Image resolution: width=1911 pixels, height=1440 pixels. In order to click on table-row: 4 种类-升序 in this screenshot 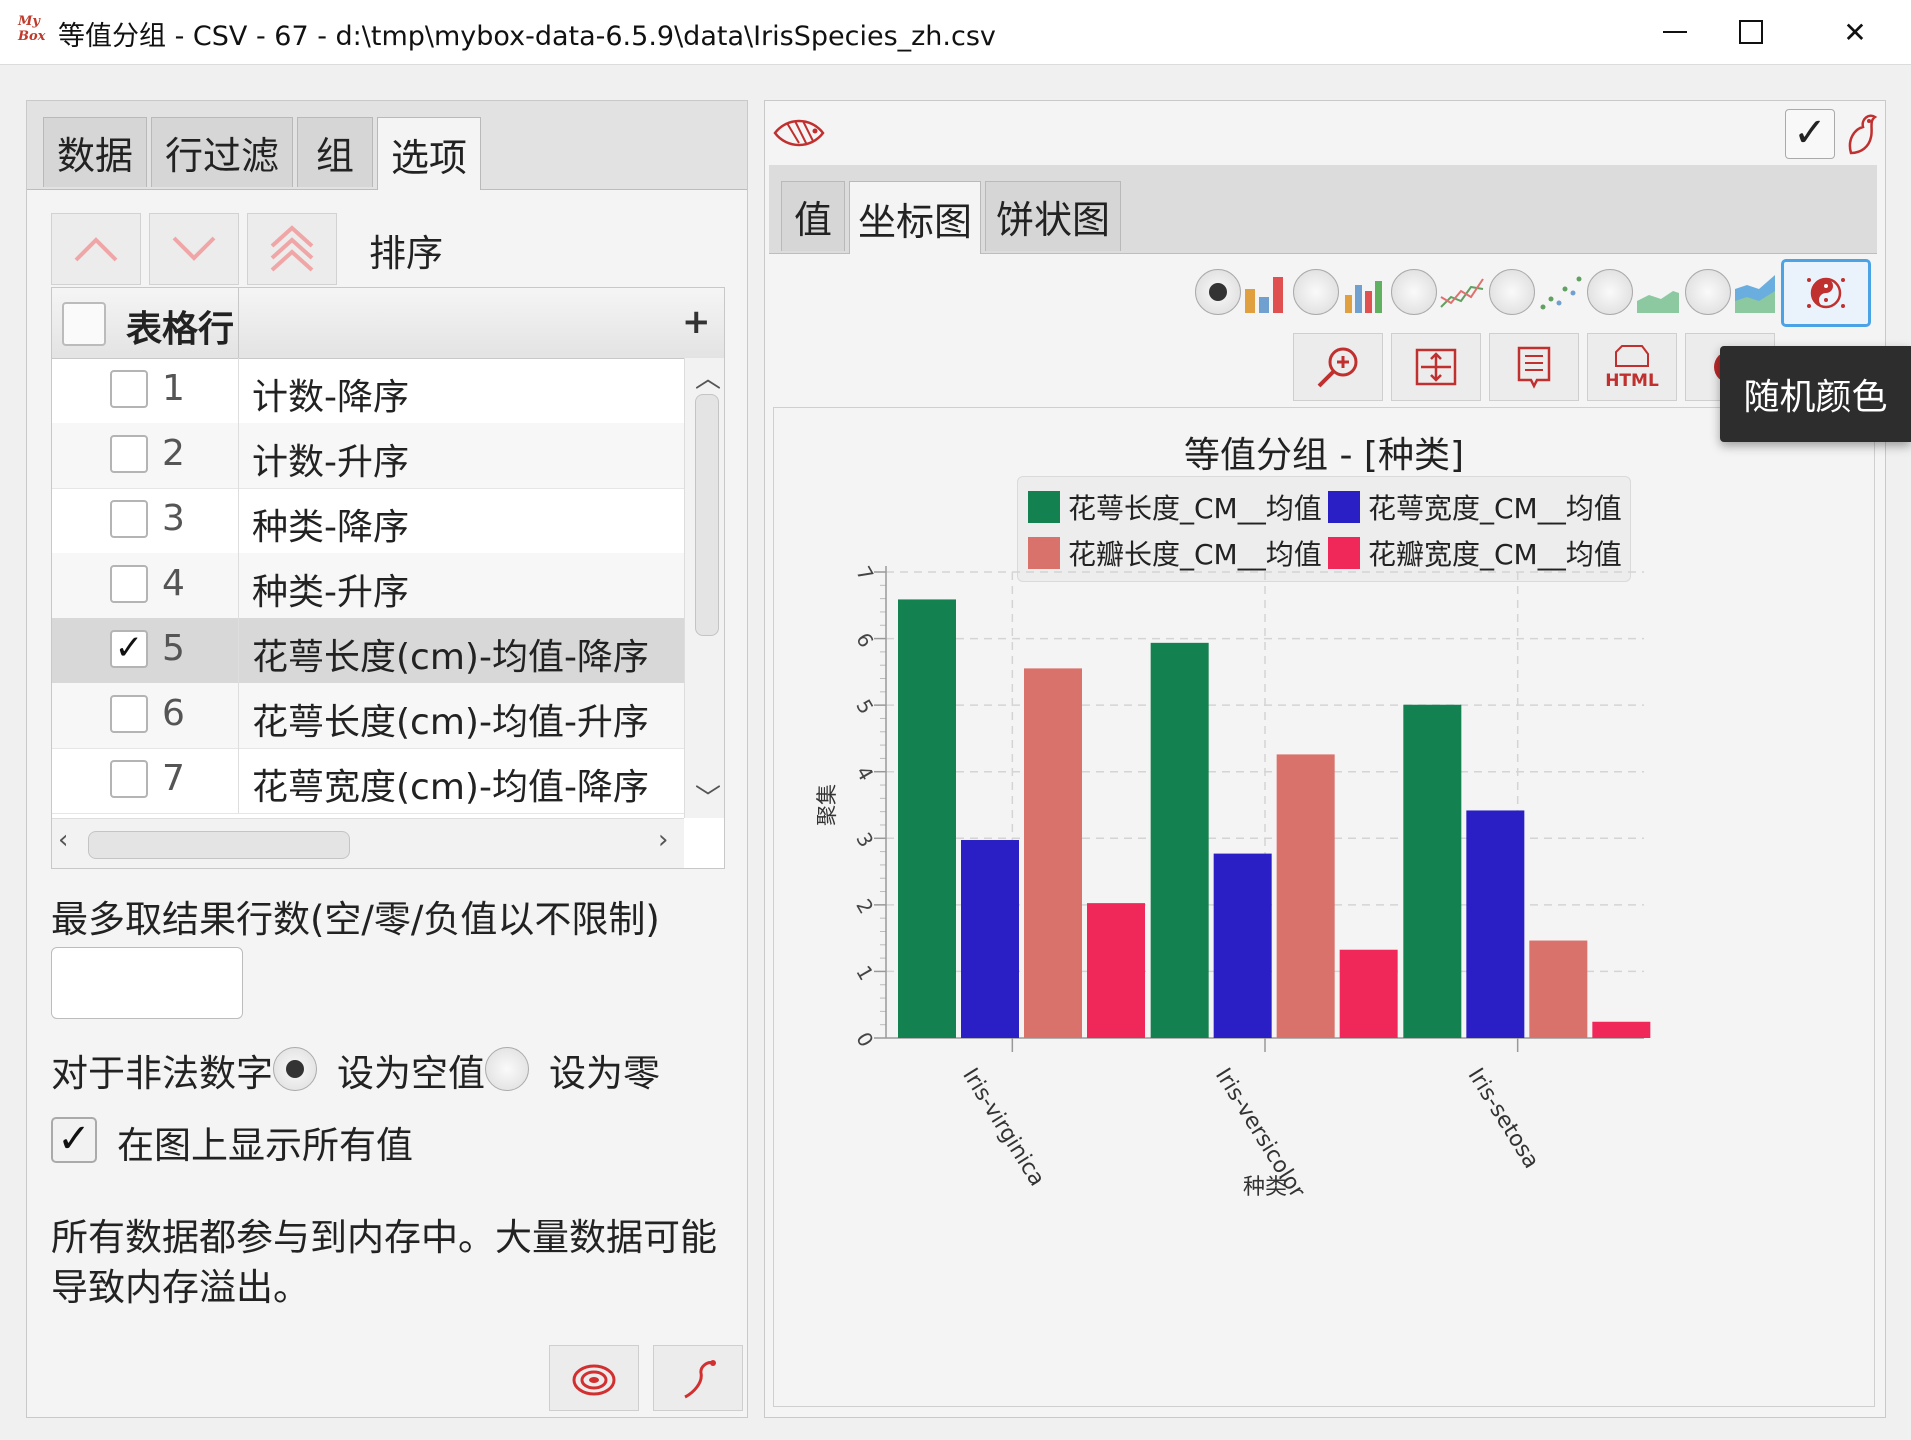, I will do `click(368, 586)`.